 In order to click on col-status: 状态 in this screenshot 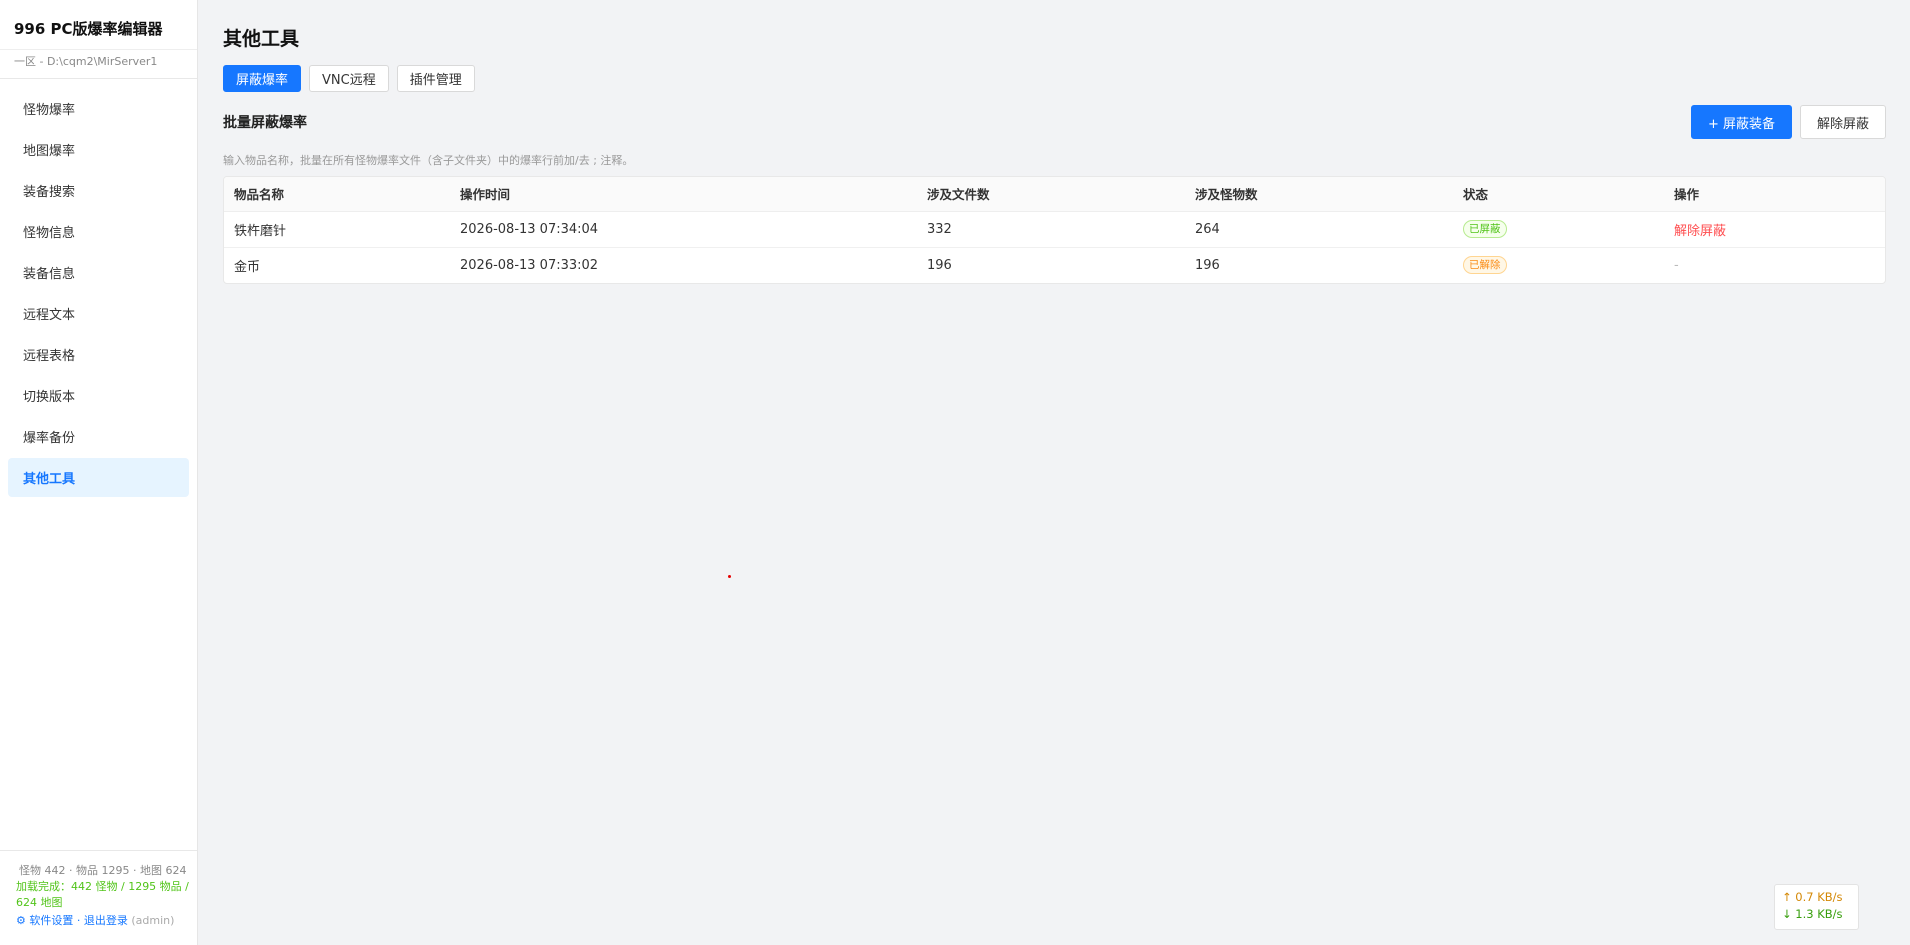, I will do `click(1558, 194)`.